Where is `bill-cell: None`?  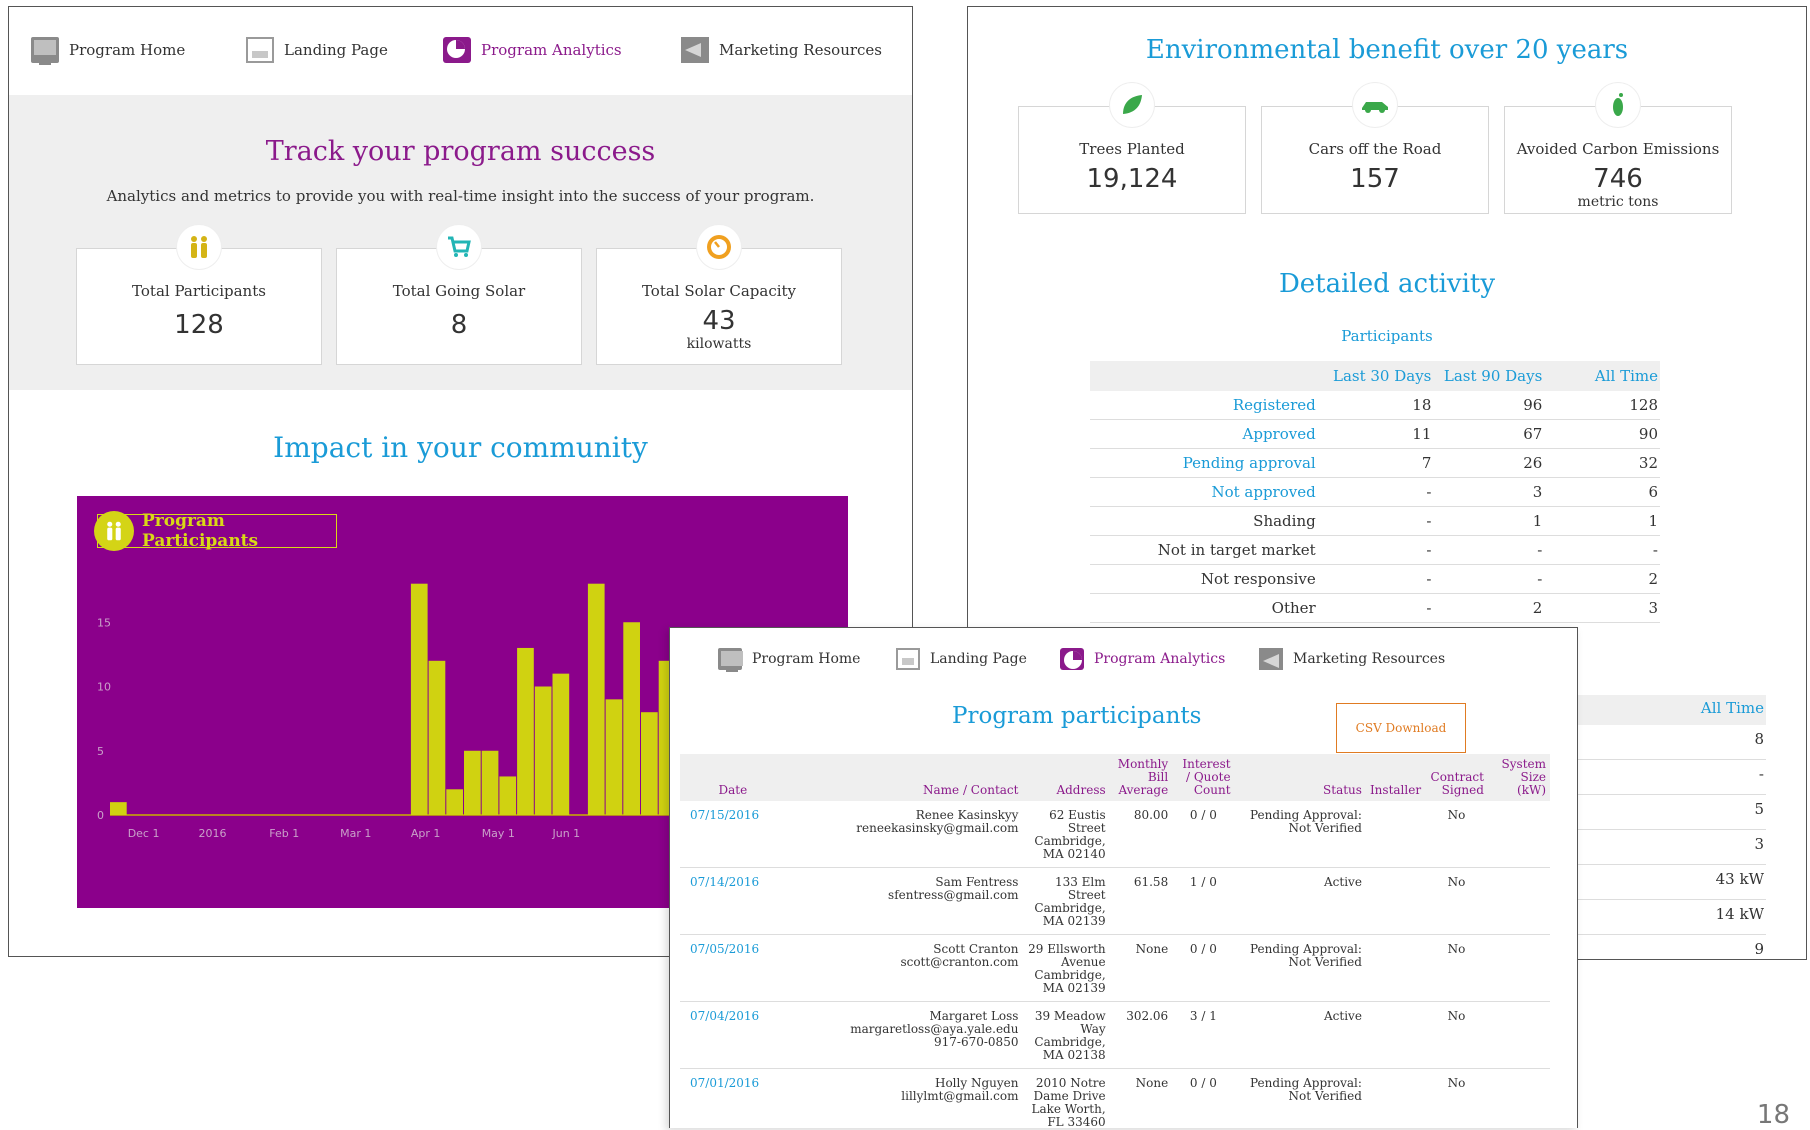
bill-cell: None is located at coordinates (1141, 1098).